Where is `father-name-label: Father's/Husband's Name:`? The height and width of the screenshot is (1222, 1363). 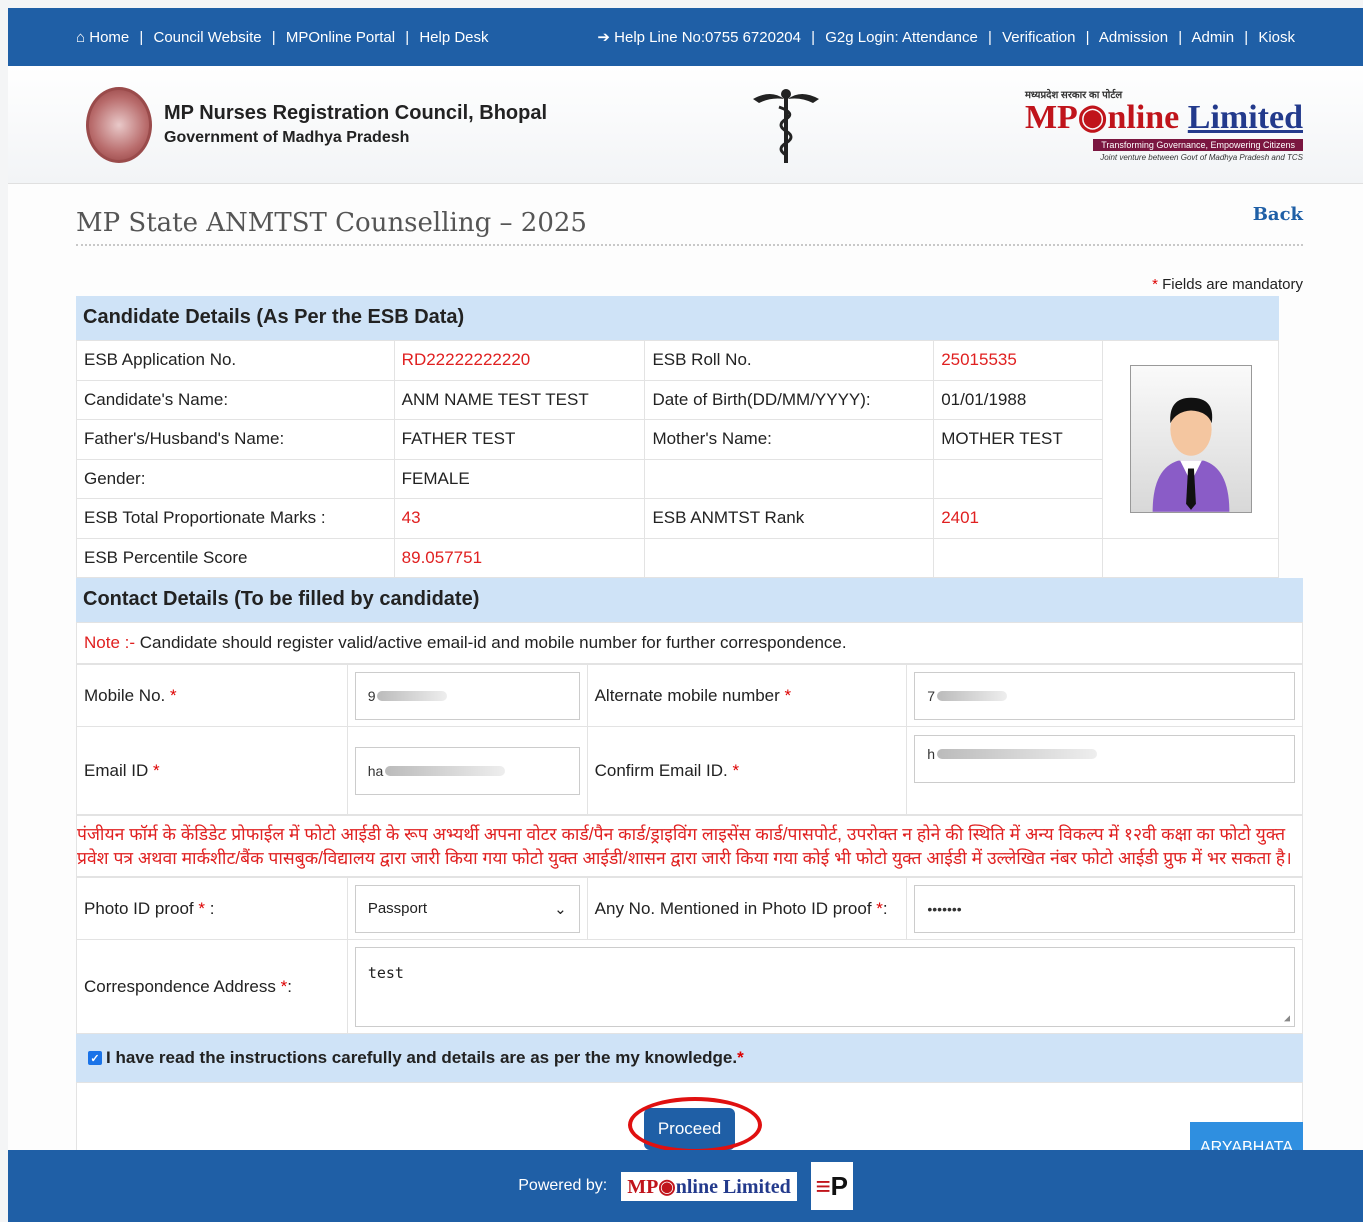
father-name-label: Father's/Husband's Name: is located at coordinates (235, 439).